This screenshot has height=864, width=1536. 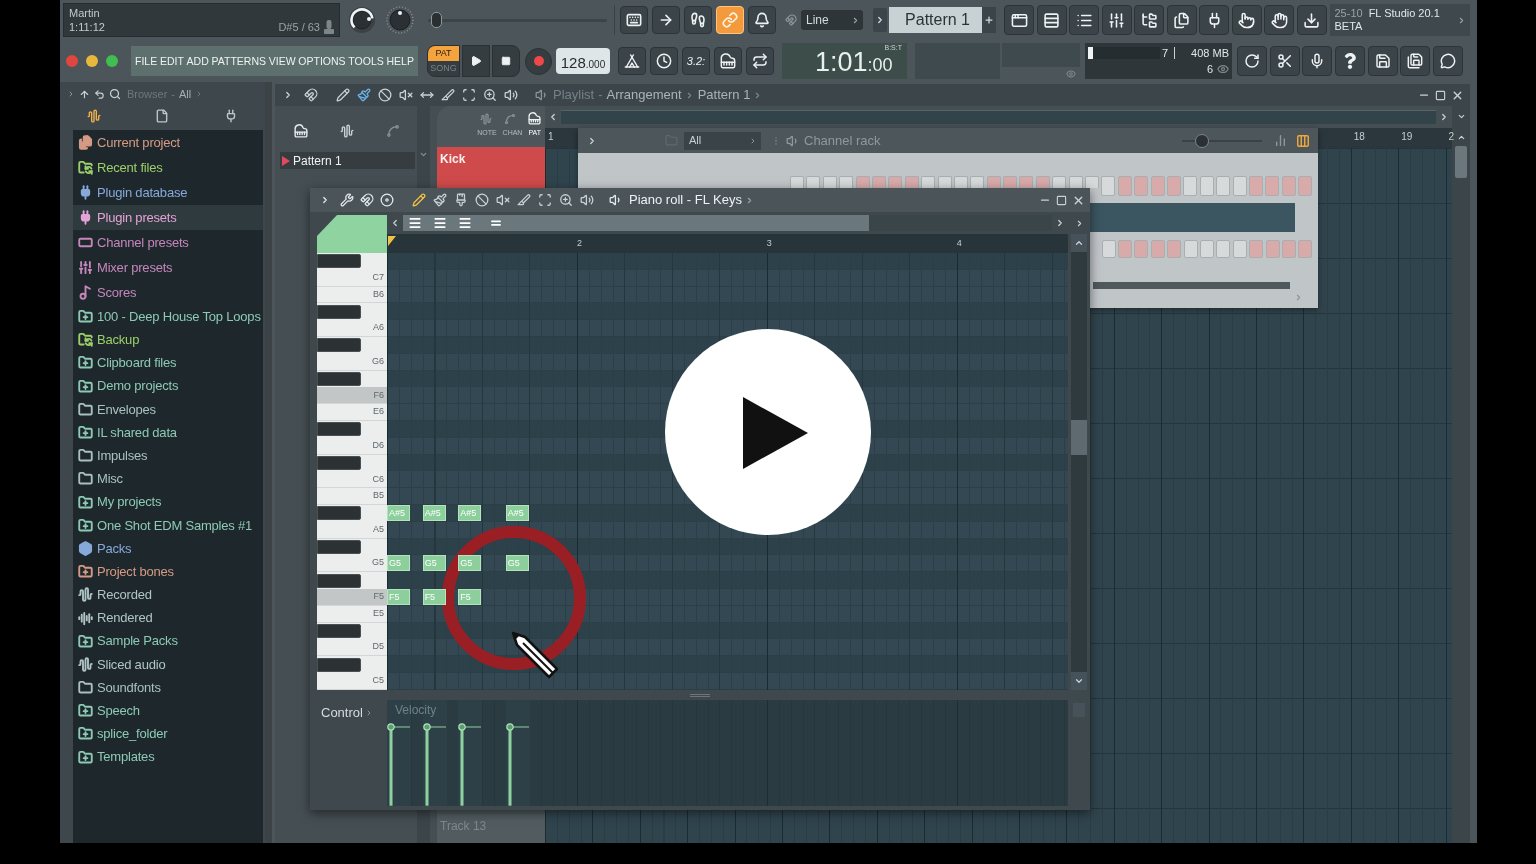 I want to click on position-slider, so click(x=517, y=20).